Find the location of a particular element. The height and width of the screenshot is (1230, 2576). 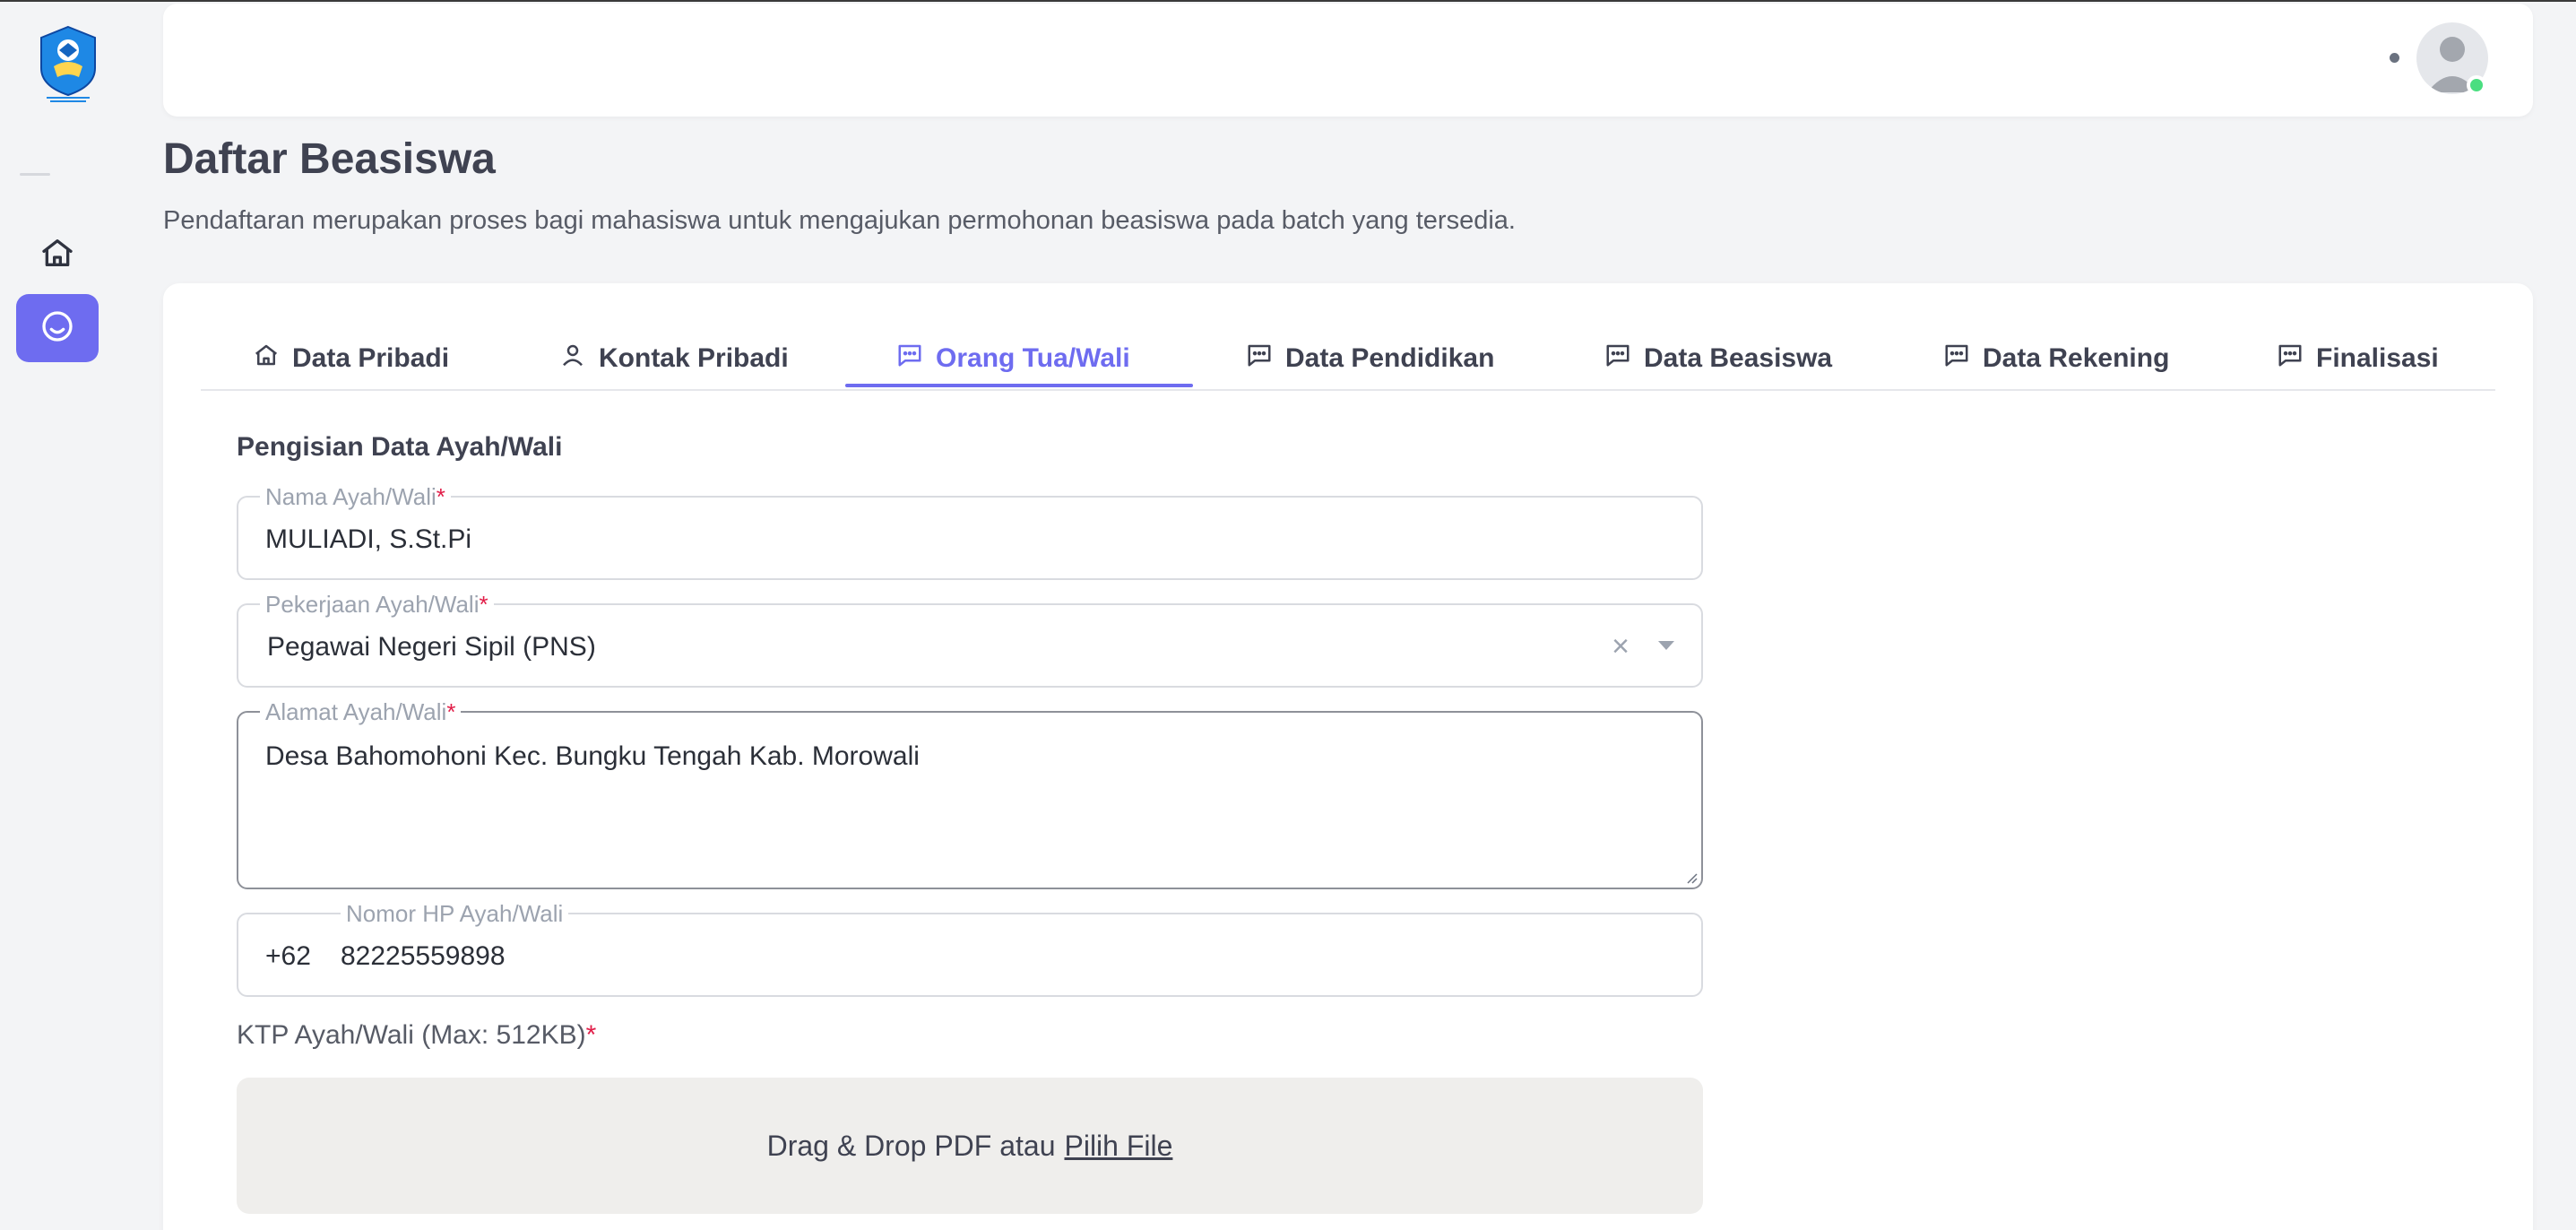

tab-label: Orang Tua/Wali is located at coordinates (1033, 358).